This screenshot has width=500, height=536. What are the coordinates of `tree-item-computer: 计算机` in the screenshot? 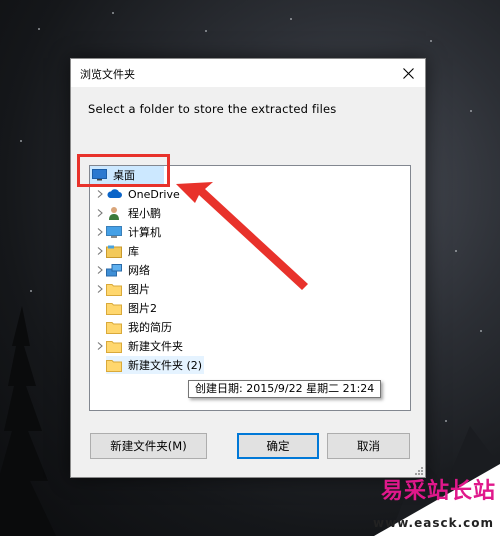 It's located at (128, 232).